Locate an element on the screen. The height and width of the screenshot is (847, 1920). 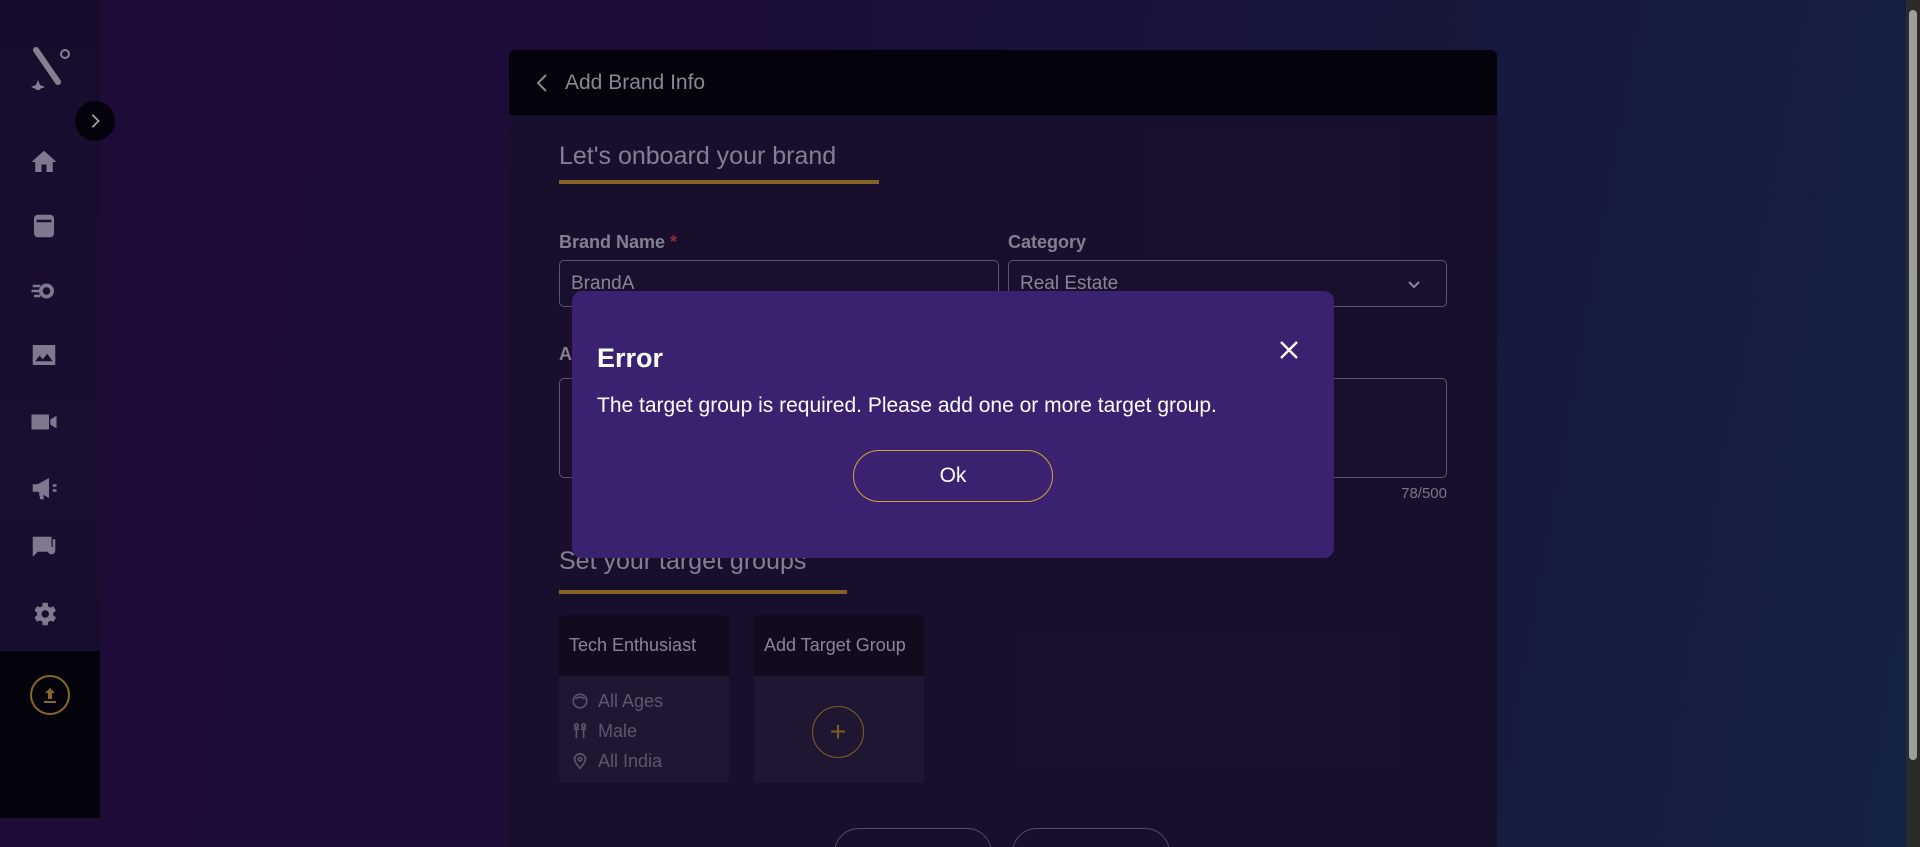
dialog-title: Error is located at coordinates (630, 358).